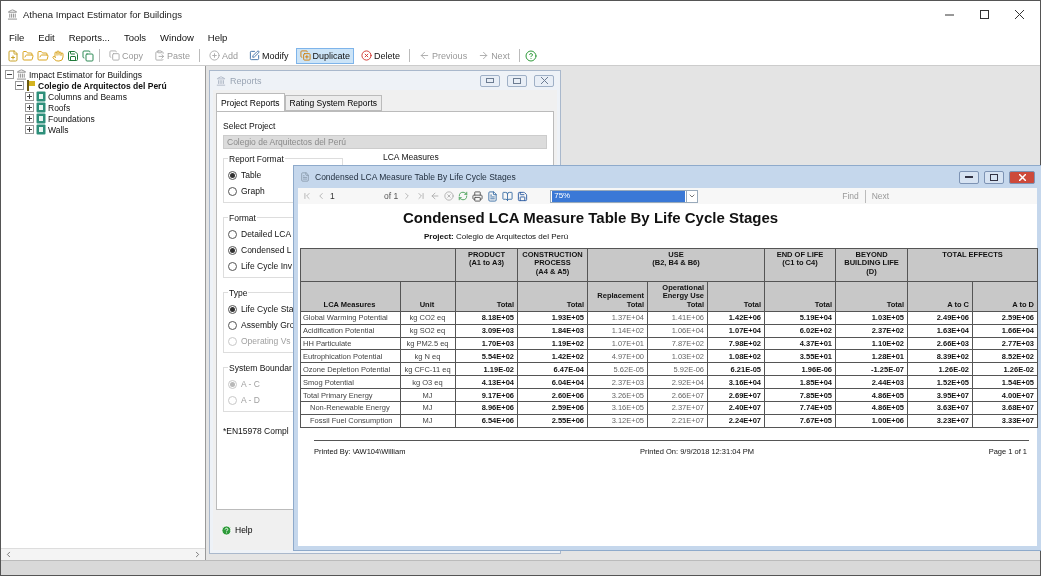  I want to click on page-field: 1, so click(355, 196).